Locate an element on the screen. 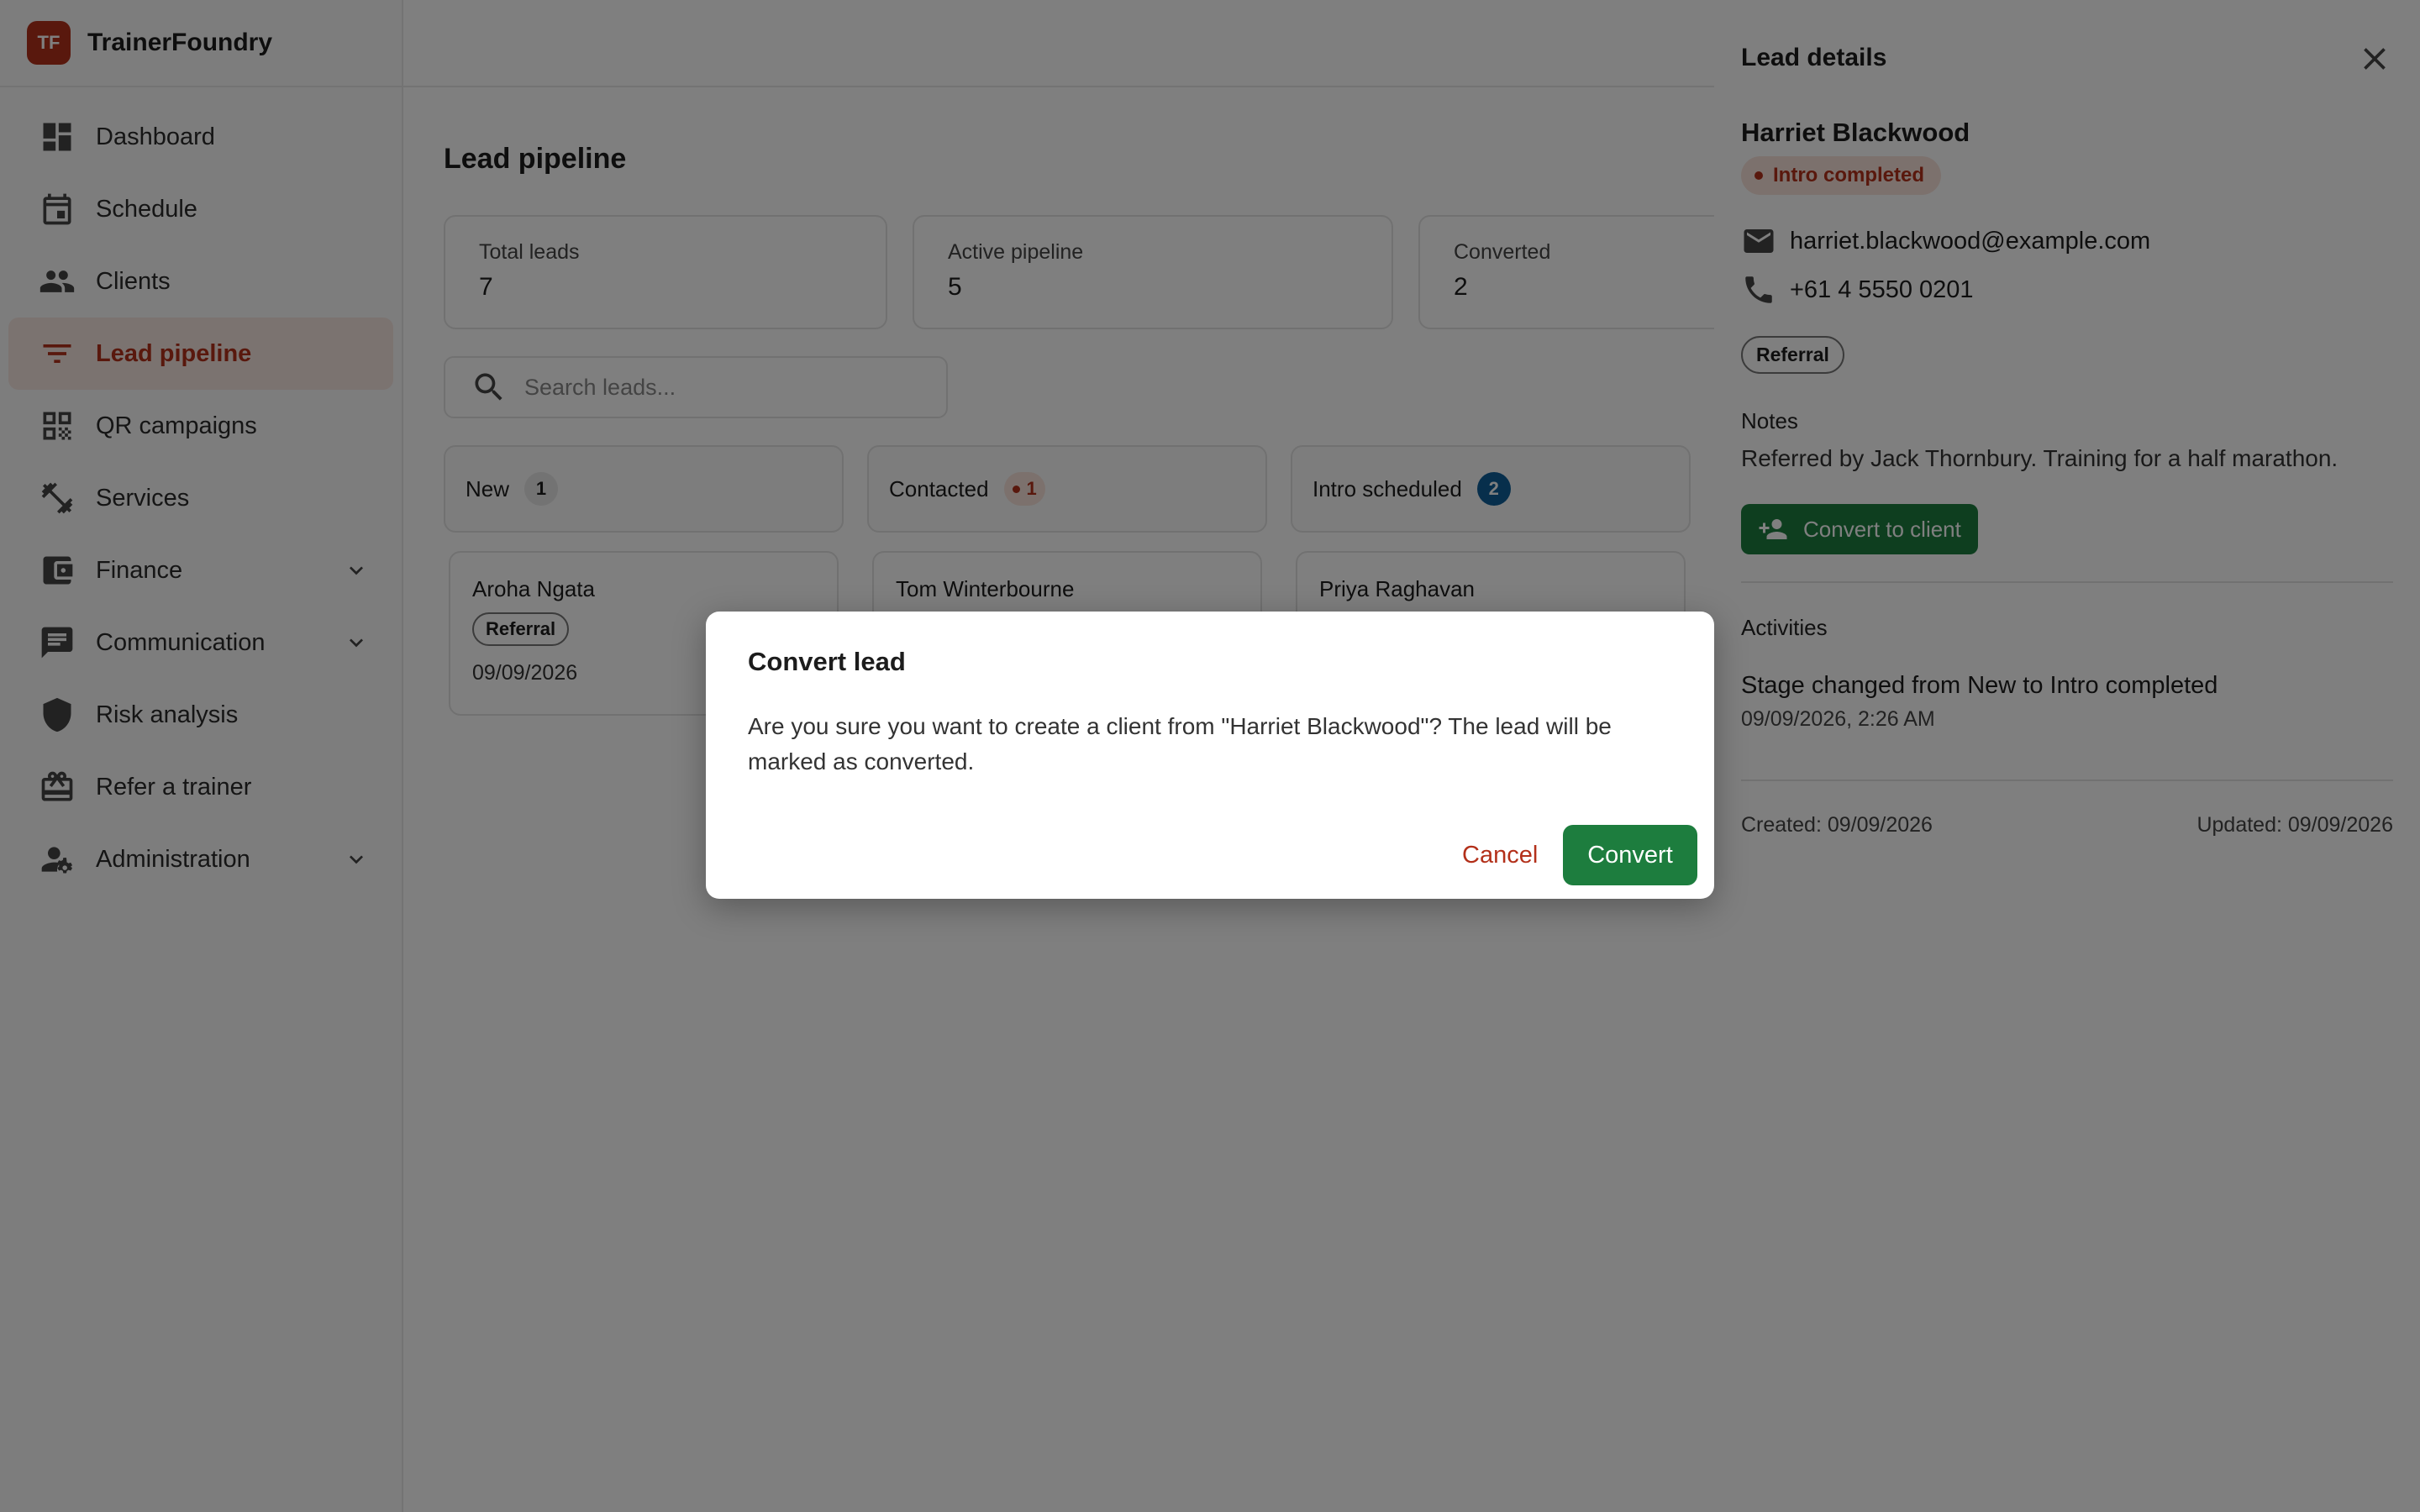 This screenshot has width=2420, height=1512. convert-button: Convert is located at coordinates (1630, 855).